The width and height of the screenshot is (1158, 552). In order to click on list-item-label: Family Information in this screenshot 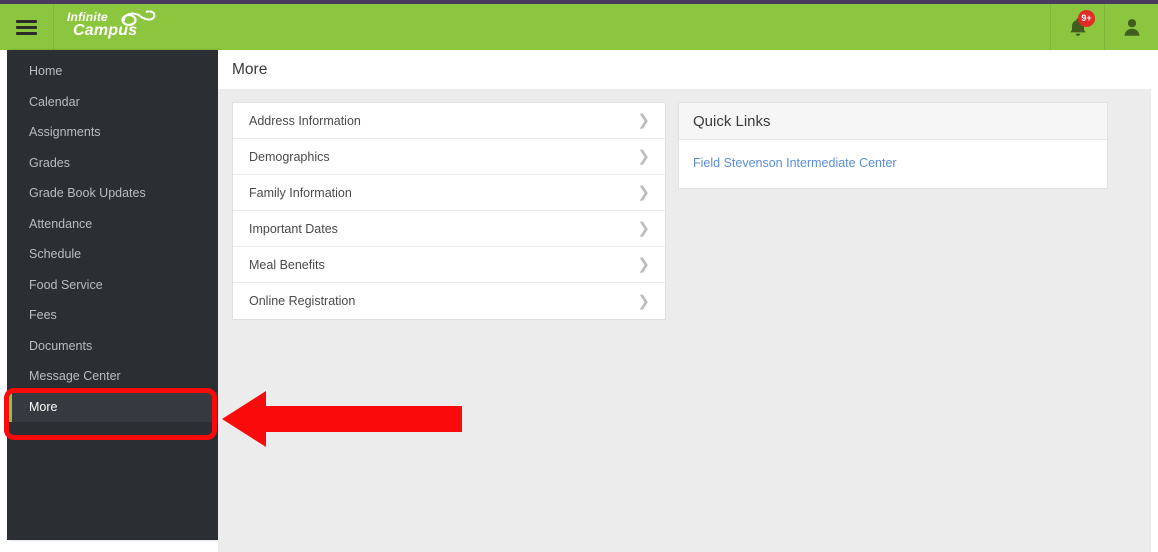, I will do `click(300, 192)`.